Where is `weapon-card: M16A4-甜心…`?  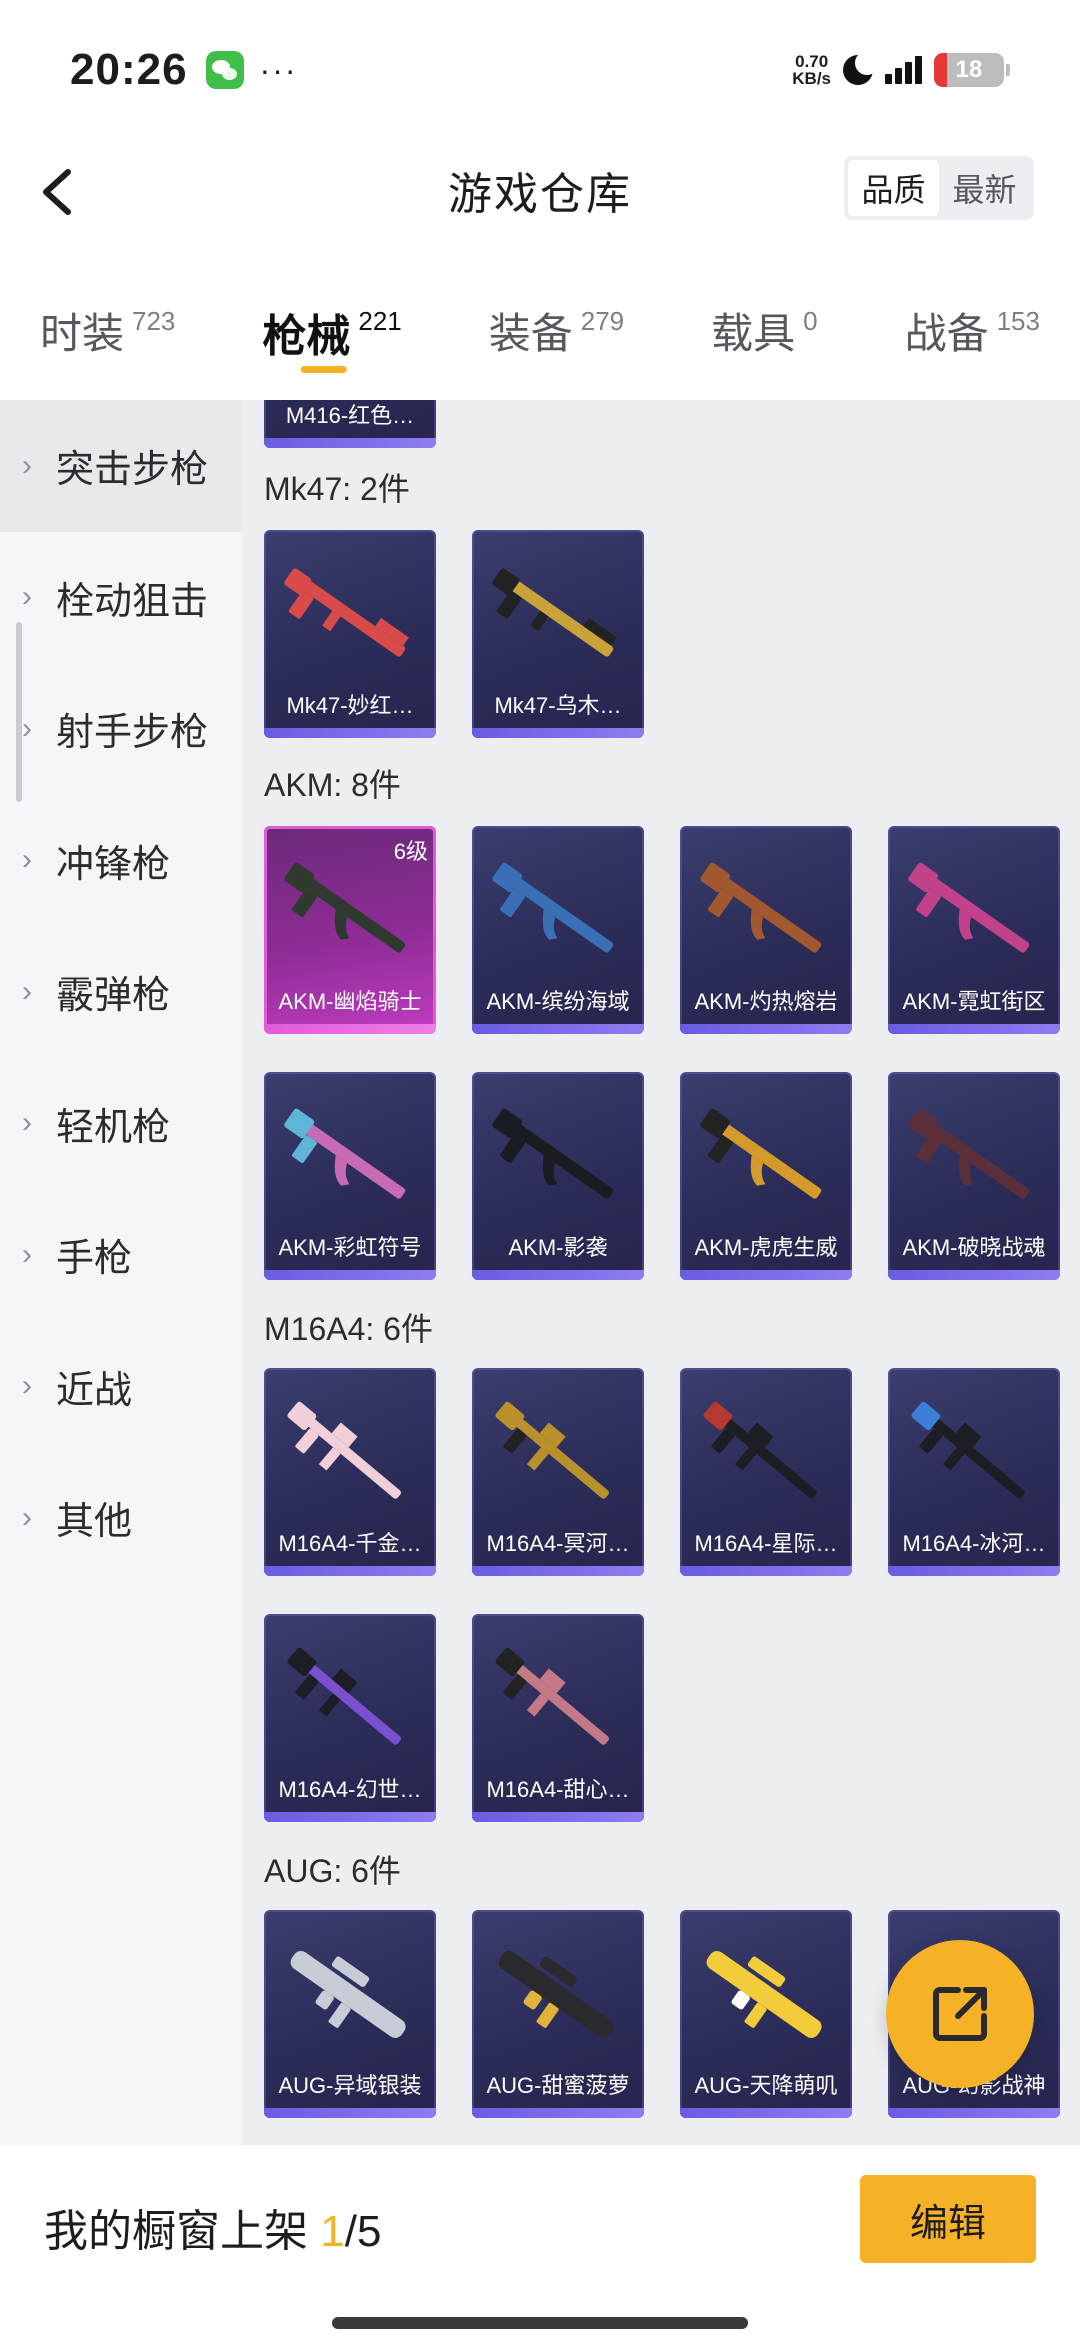
weapon-card: M16A4-甜心… is located at coordinates (558, 1718).